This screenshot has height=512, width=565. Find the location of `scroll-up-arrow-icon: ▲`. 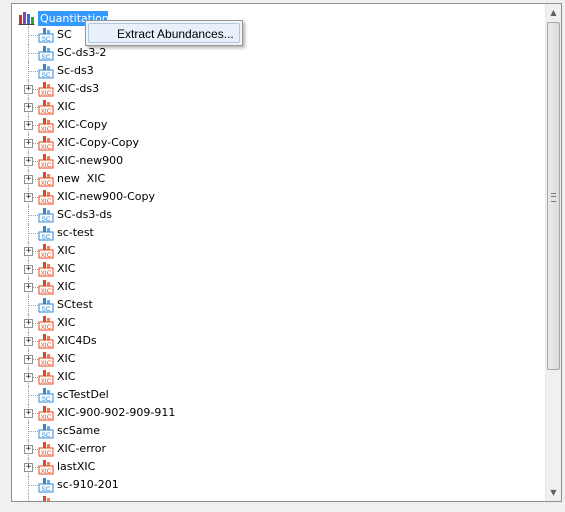

scroll-up-arrow-icon: ▲ is located at coordinates (553, 12).